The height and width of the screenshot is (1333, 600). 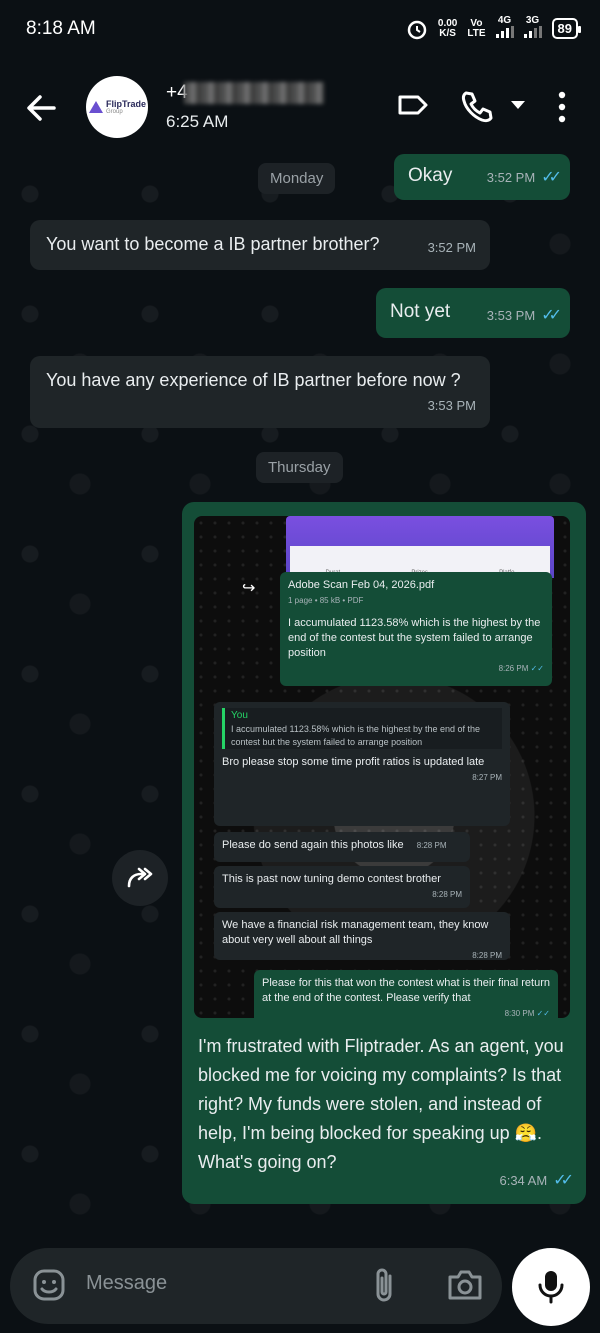 What do you see at coordinates (49, 1285) in the screenshot?
I see `emoji-icon` at bounding box center [49, 1285].